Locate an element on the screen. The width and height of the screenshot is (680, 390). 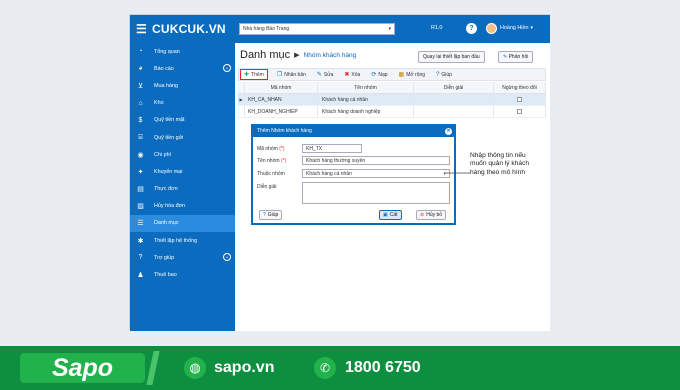
sapo-logo: Sapo is located at coordinates (82, 368).